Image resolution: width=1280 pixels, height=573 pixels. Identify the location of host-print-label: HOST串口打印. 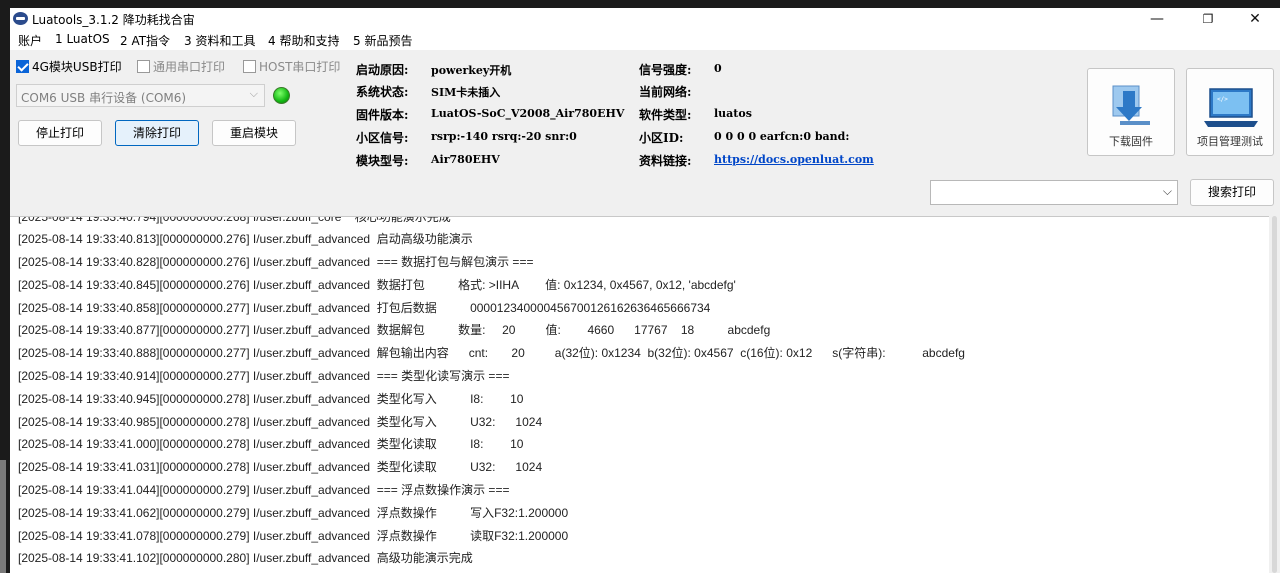
(300, 67).